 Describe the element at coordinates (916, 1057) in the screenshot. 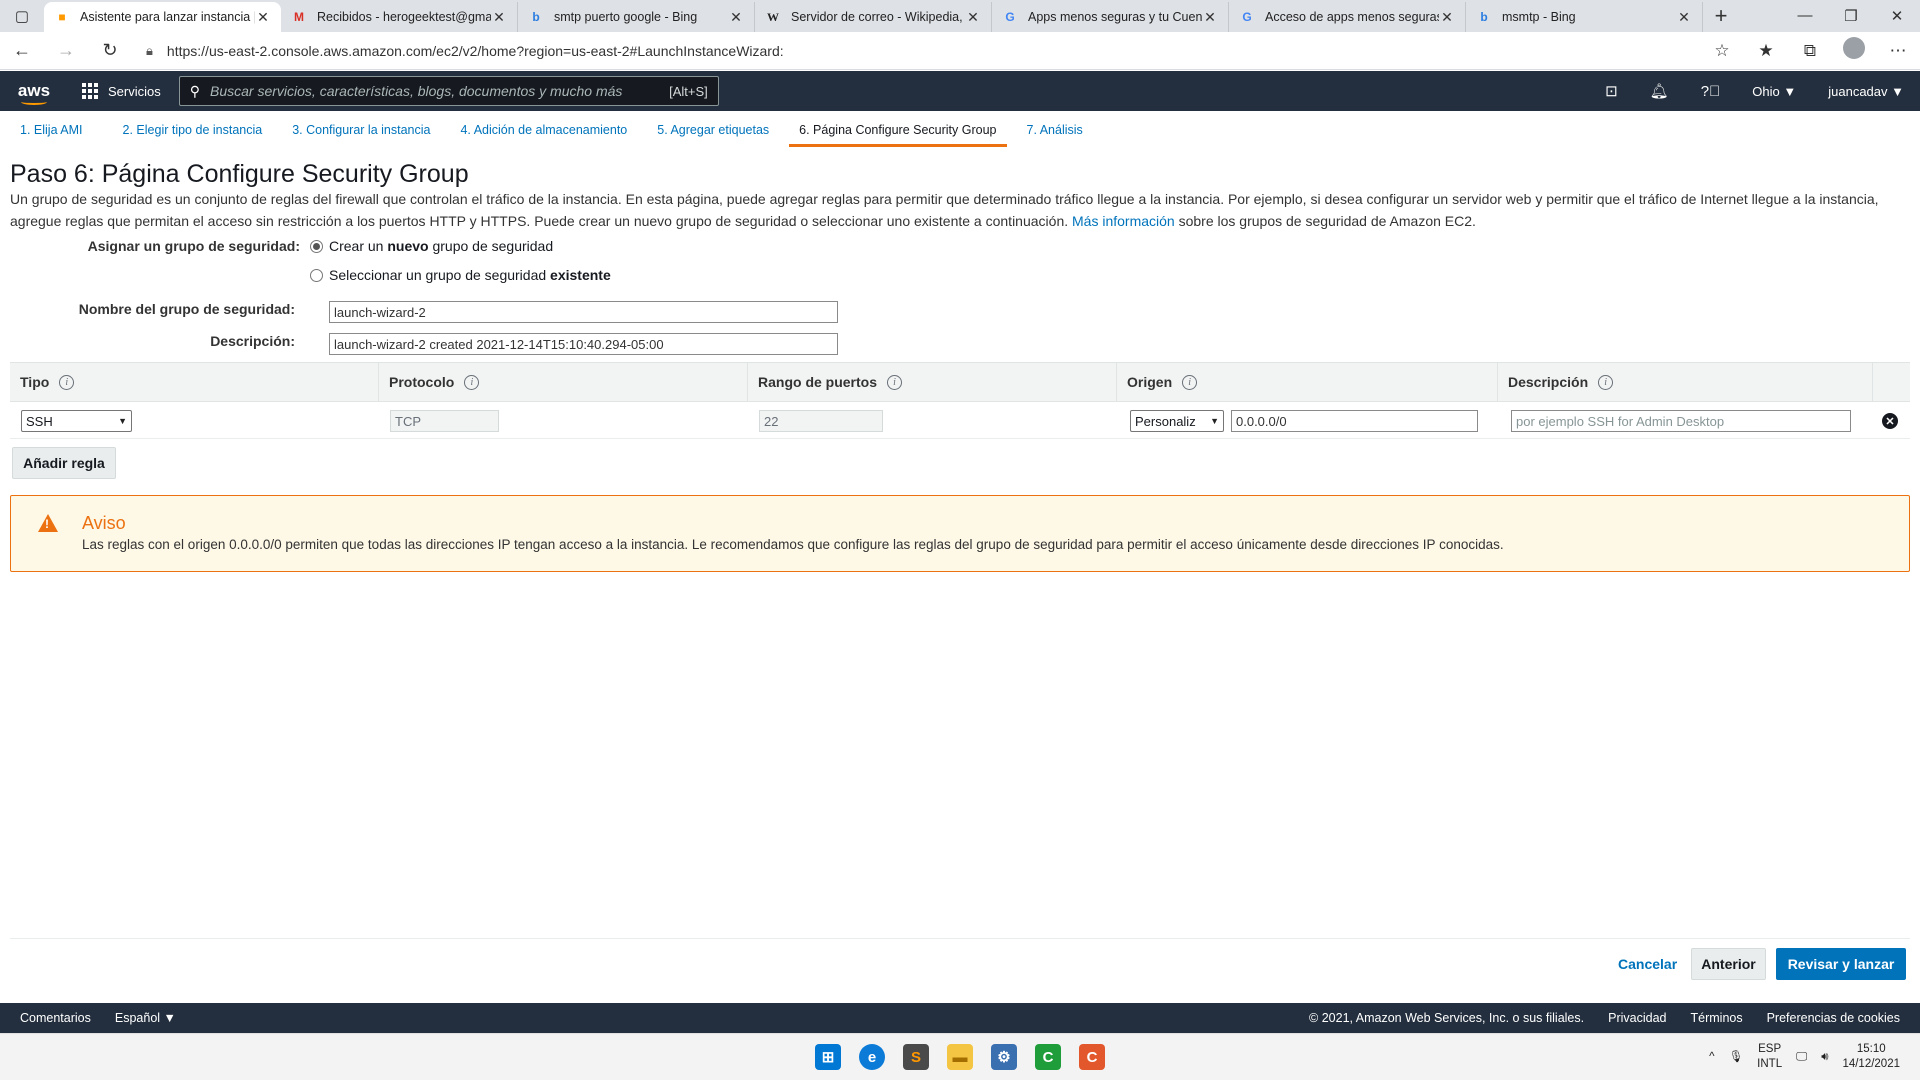

I see `sublime-text-icon: S` at that location.